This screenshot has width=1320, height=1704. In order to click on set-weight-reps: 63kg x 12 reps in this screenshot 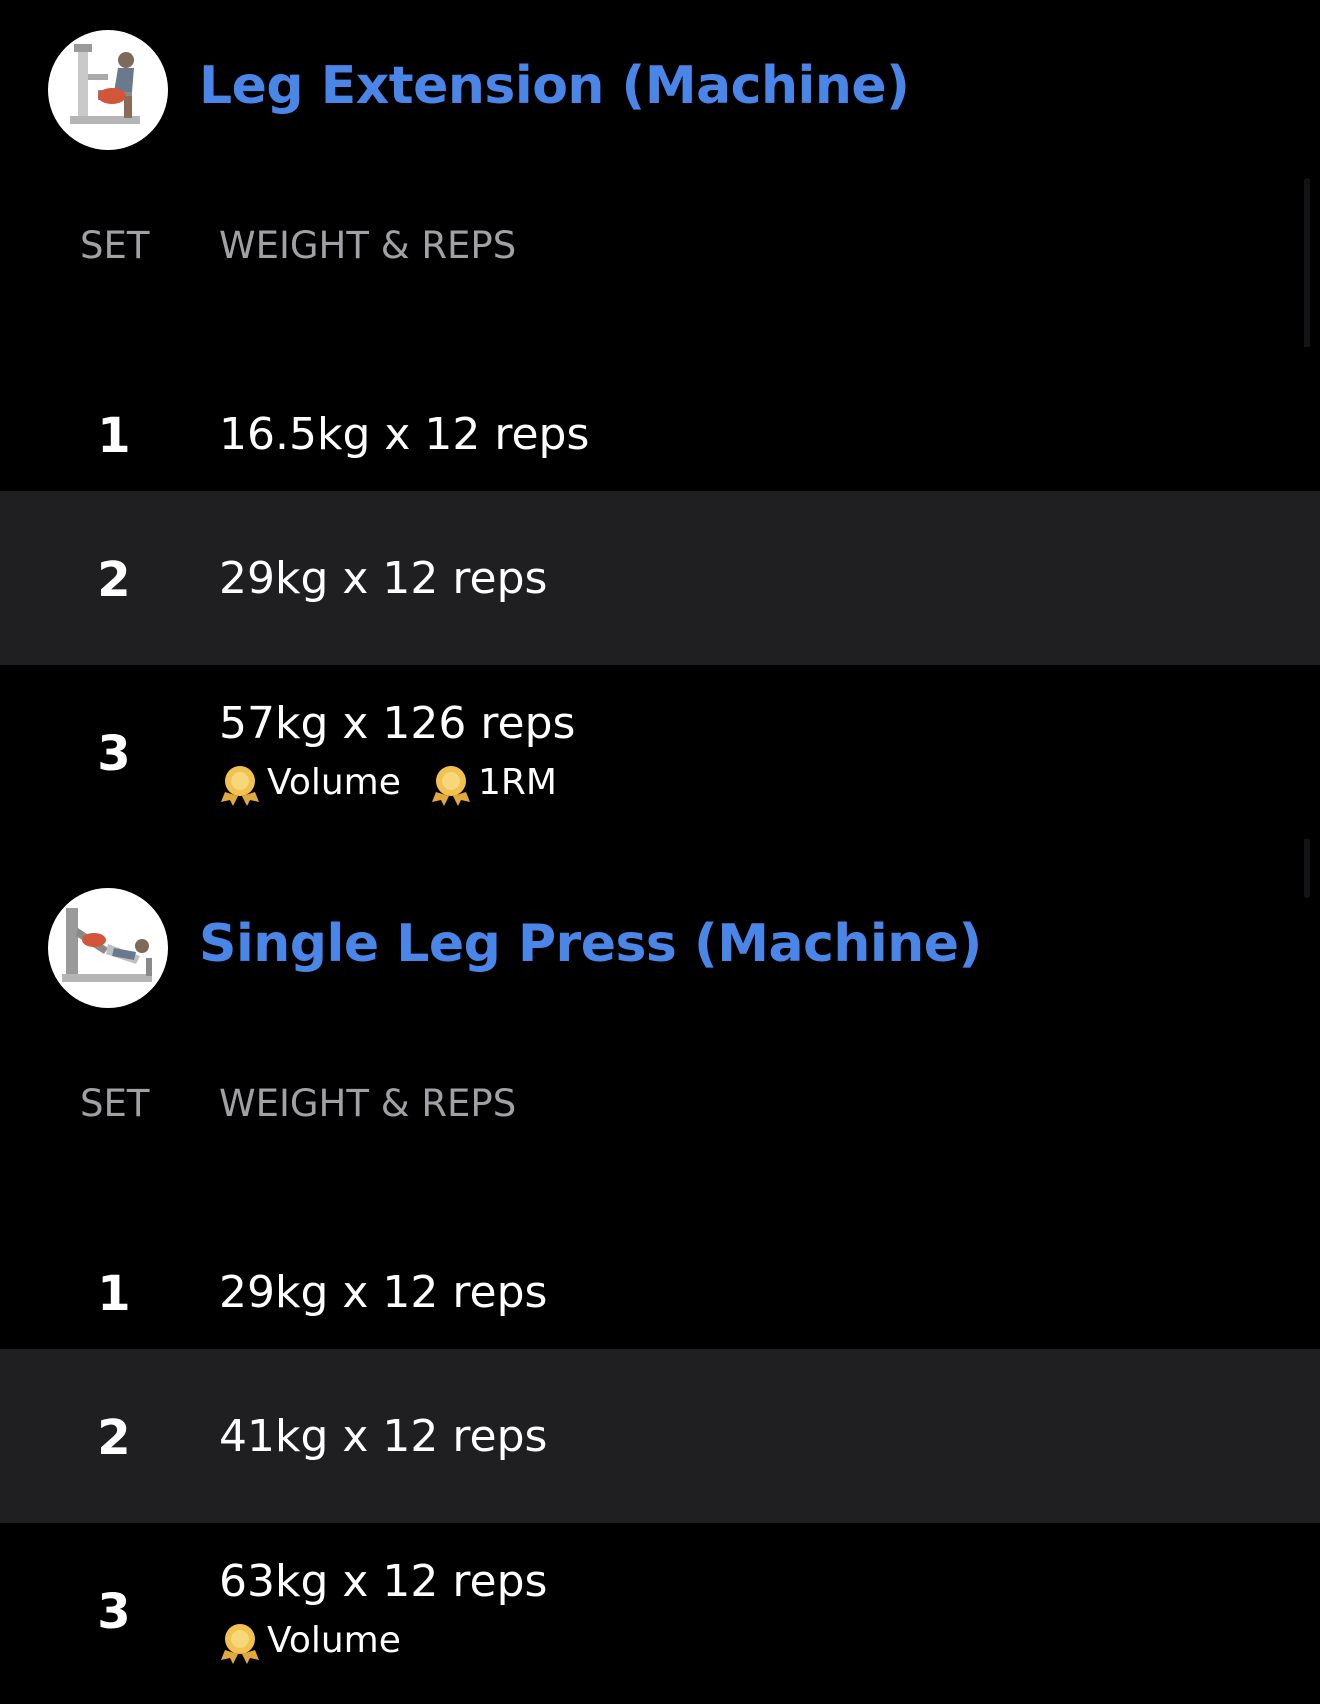, I will do `click(383, 1581)`.